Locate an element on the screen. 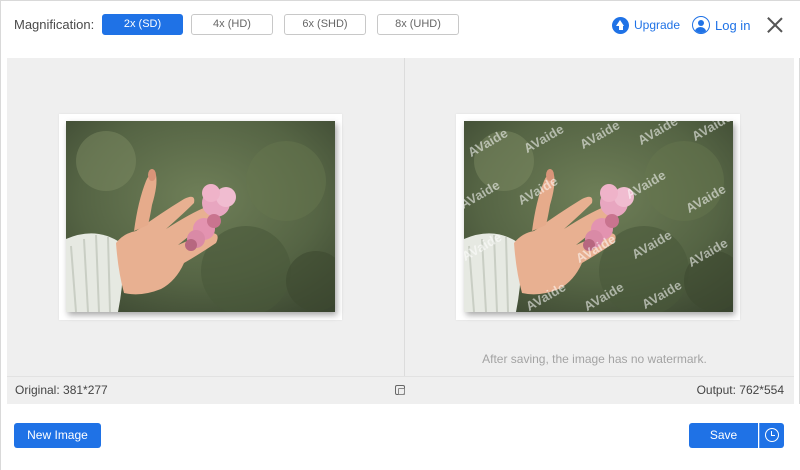  upgrade-arrow-icon is located at coordinates (620, 25).